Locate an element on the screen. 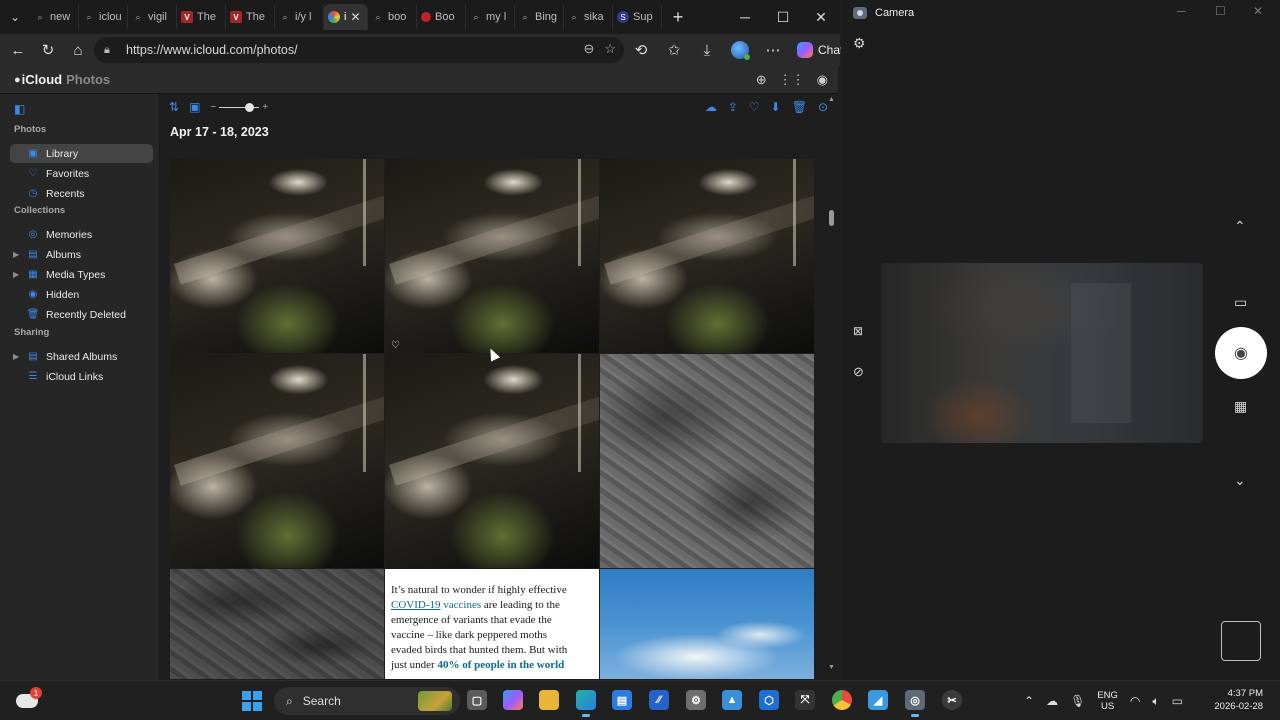 The image size is (1280, 720). view-toggle-icon: ▣ is located at coordinates (194, 107).